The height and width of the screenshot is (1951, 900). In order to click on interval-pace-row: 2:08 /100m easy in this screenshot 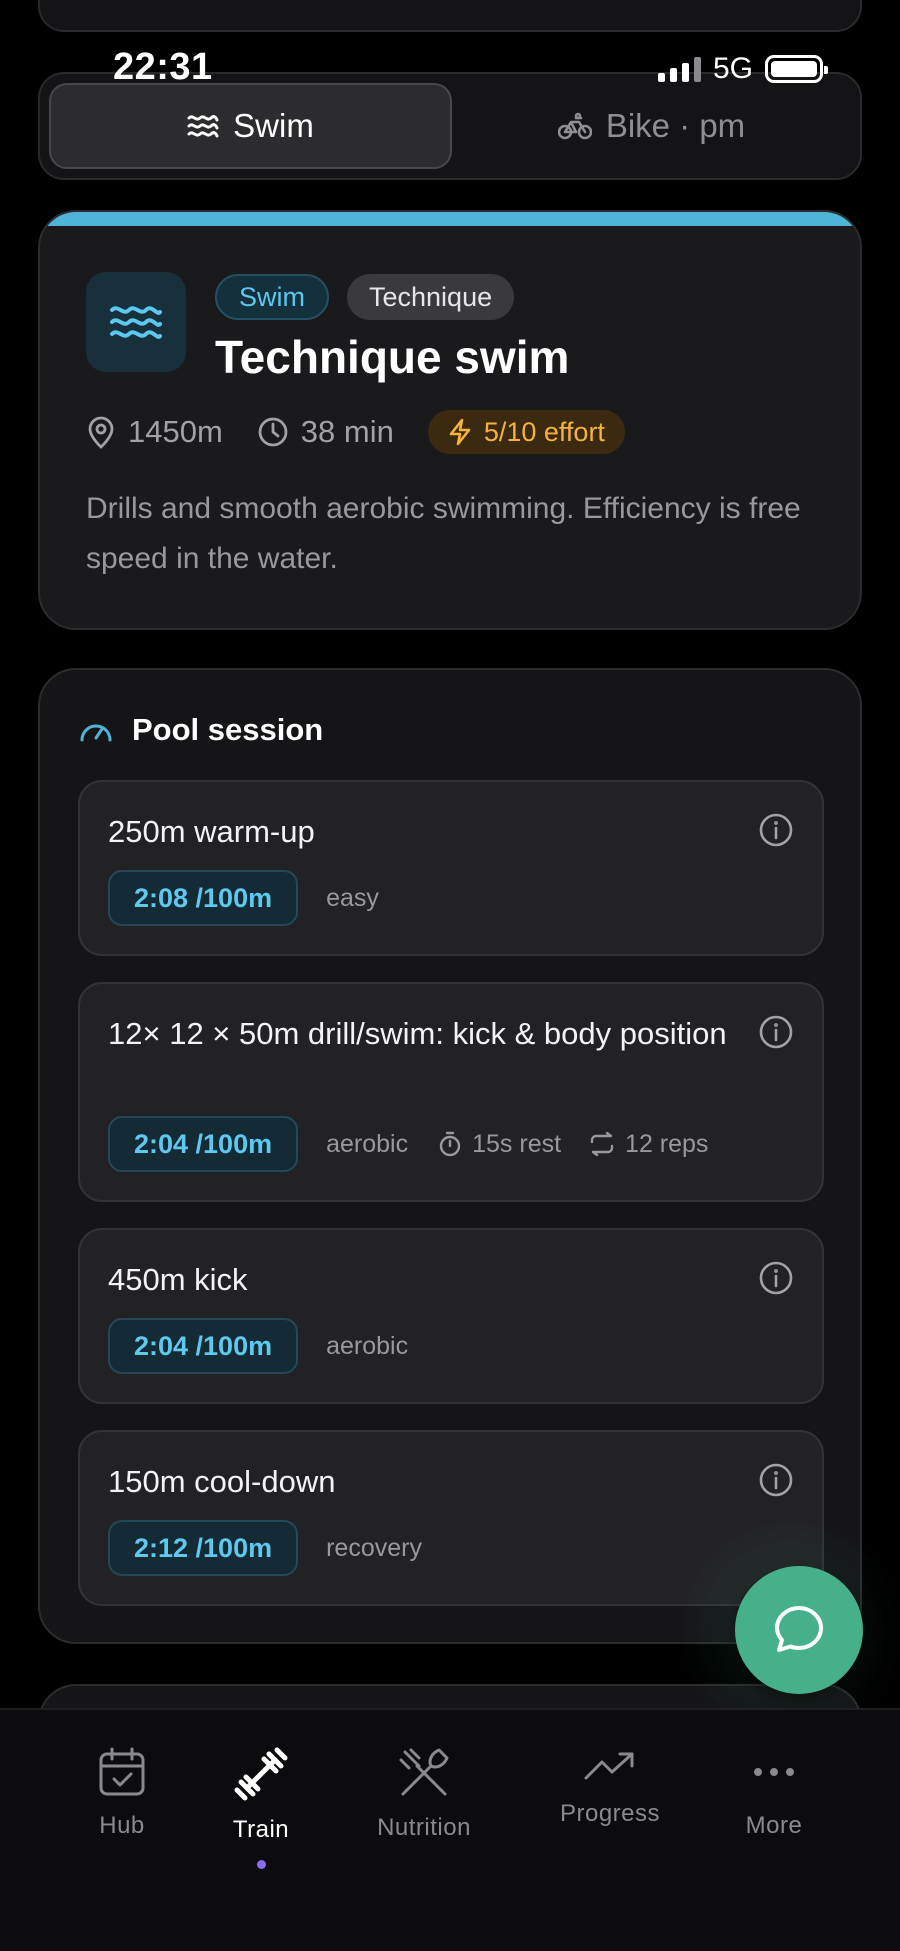, I will do `click(258, 898)`.